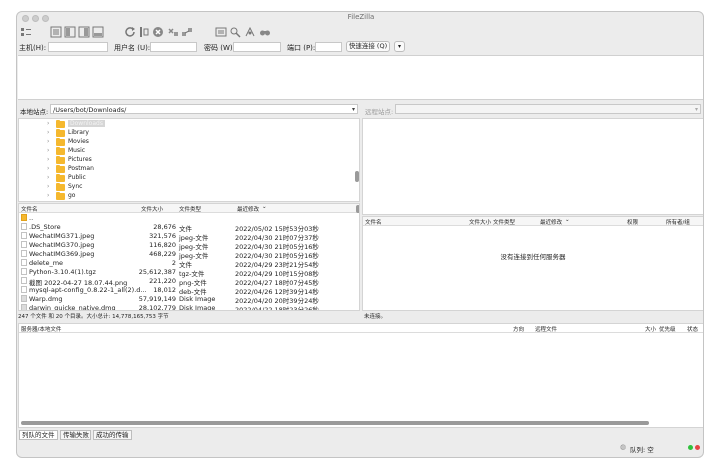 This screenshot has height=470, width=720. Describe the element at coordinates (650, 329) in the screenshot. I see `column-size: 大小` at that location.